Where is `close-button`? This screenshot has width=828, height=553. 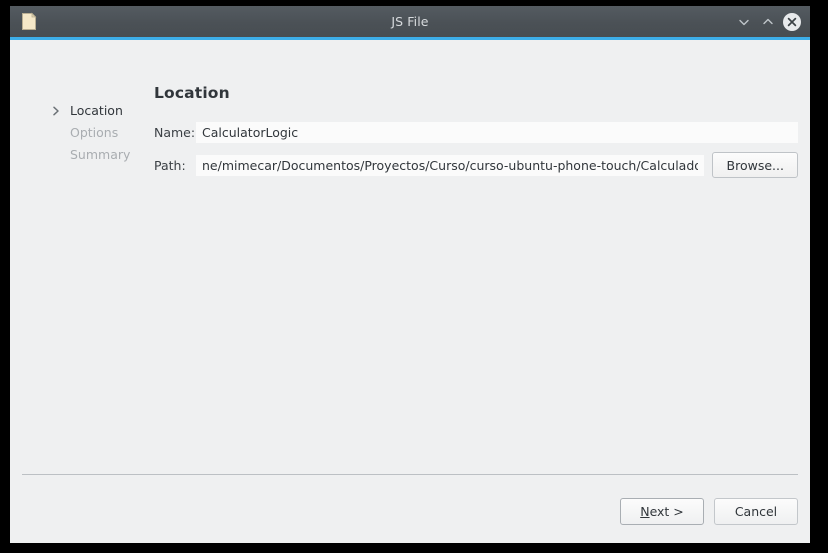
close-button is located at coordinates (792, 22).